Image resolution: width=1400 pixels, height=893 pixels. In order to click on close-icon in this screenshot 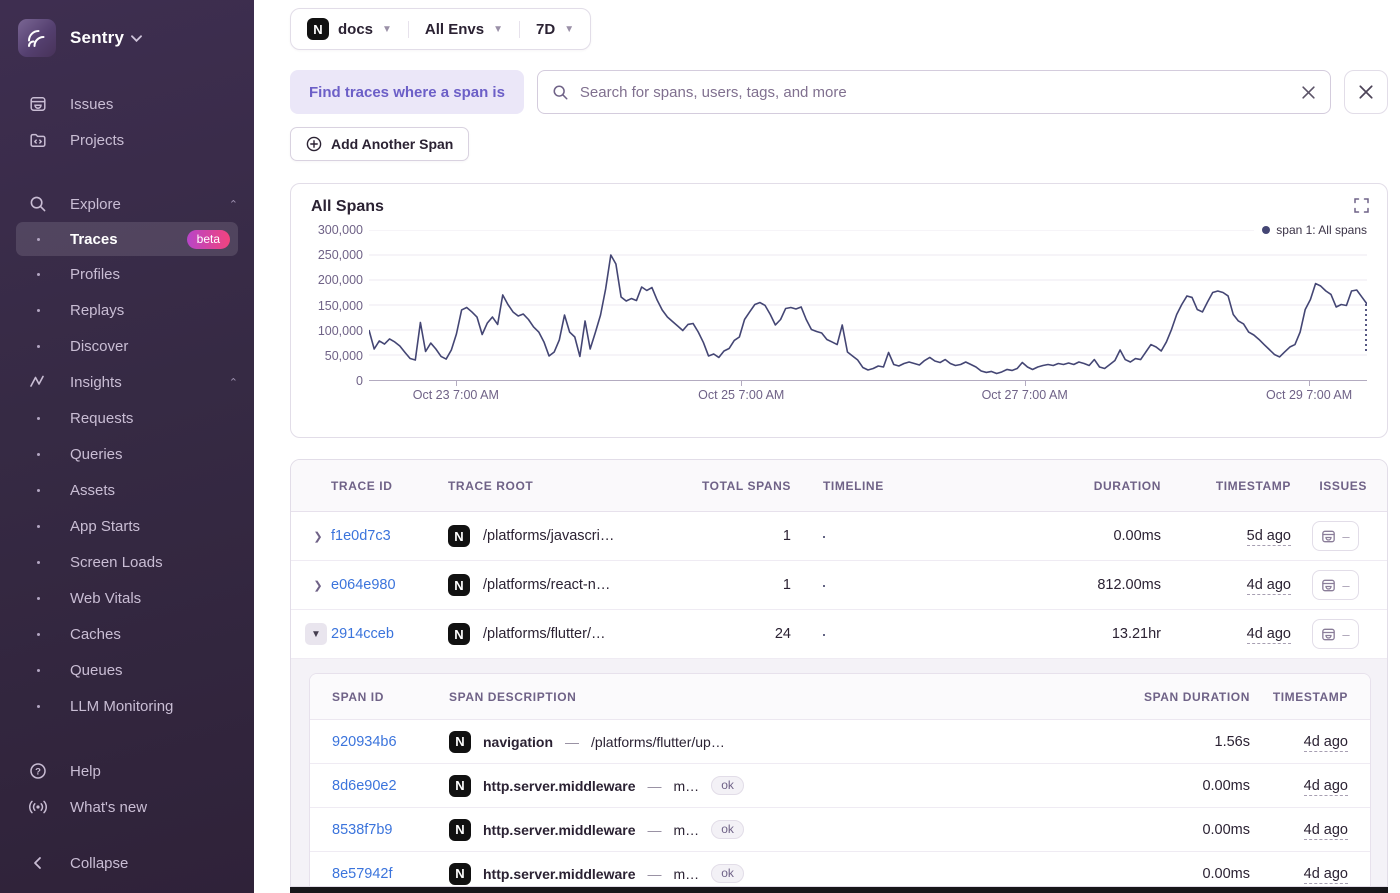, I will do `click(1366, 92)`.